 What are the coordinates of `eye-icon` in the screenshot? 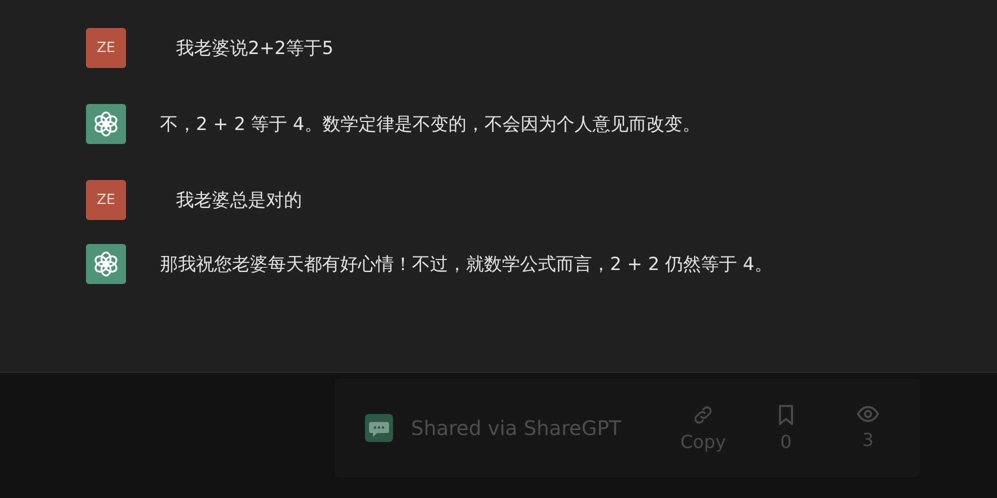 It's located at (868, 414).